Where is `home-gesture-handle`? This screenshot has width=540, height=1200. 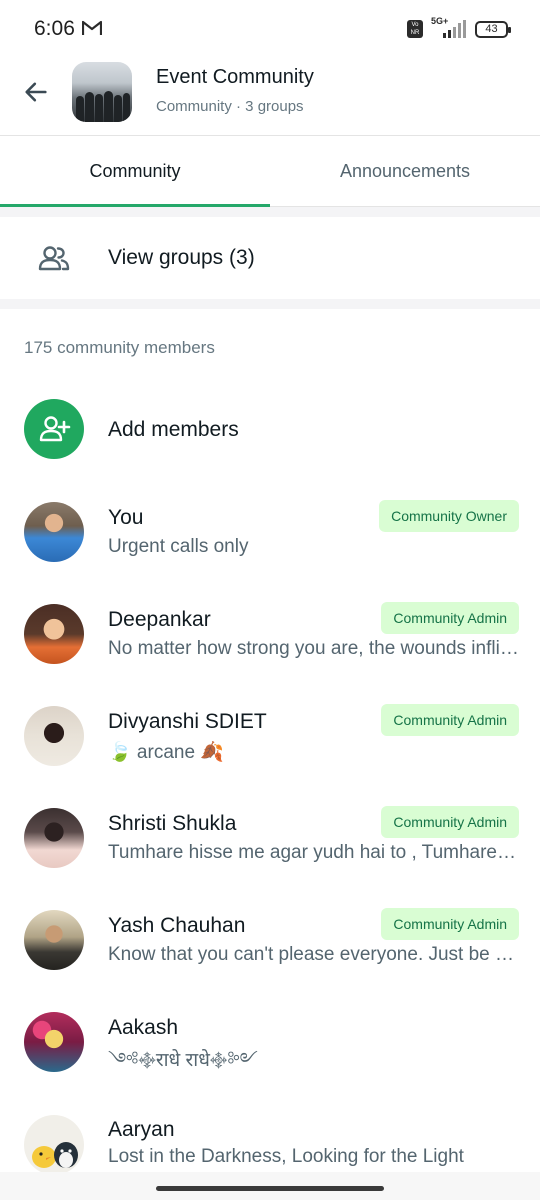 home-gesture-handle is located at coordinates (270, 1188).